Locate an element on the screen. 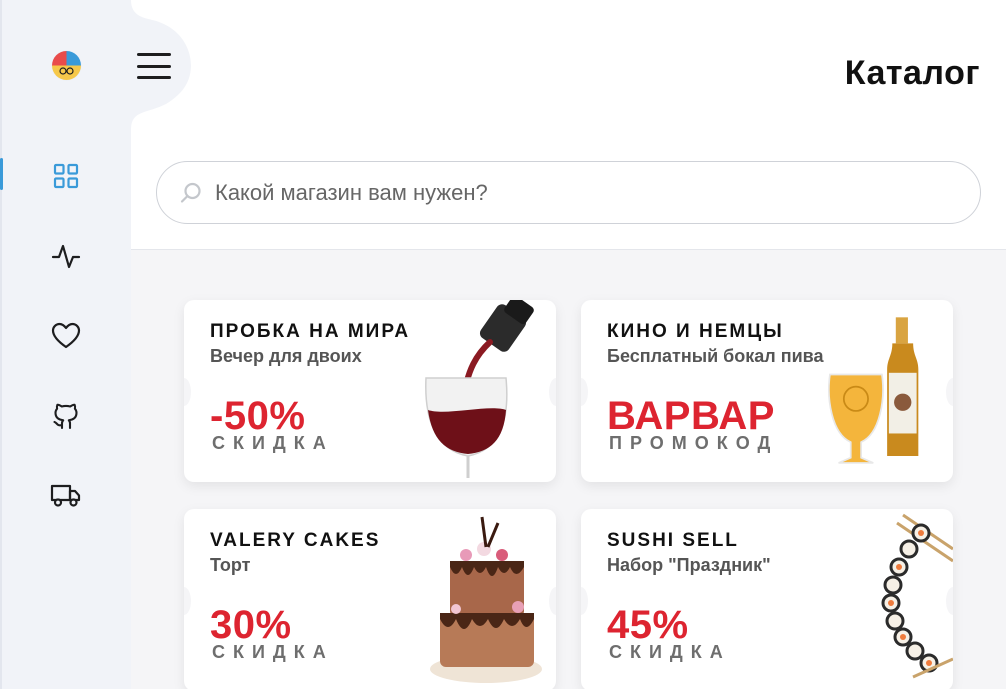 This screenshot has height=689, width=1006. activity-icon is located at coordinates (66, 256).